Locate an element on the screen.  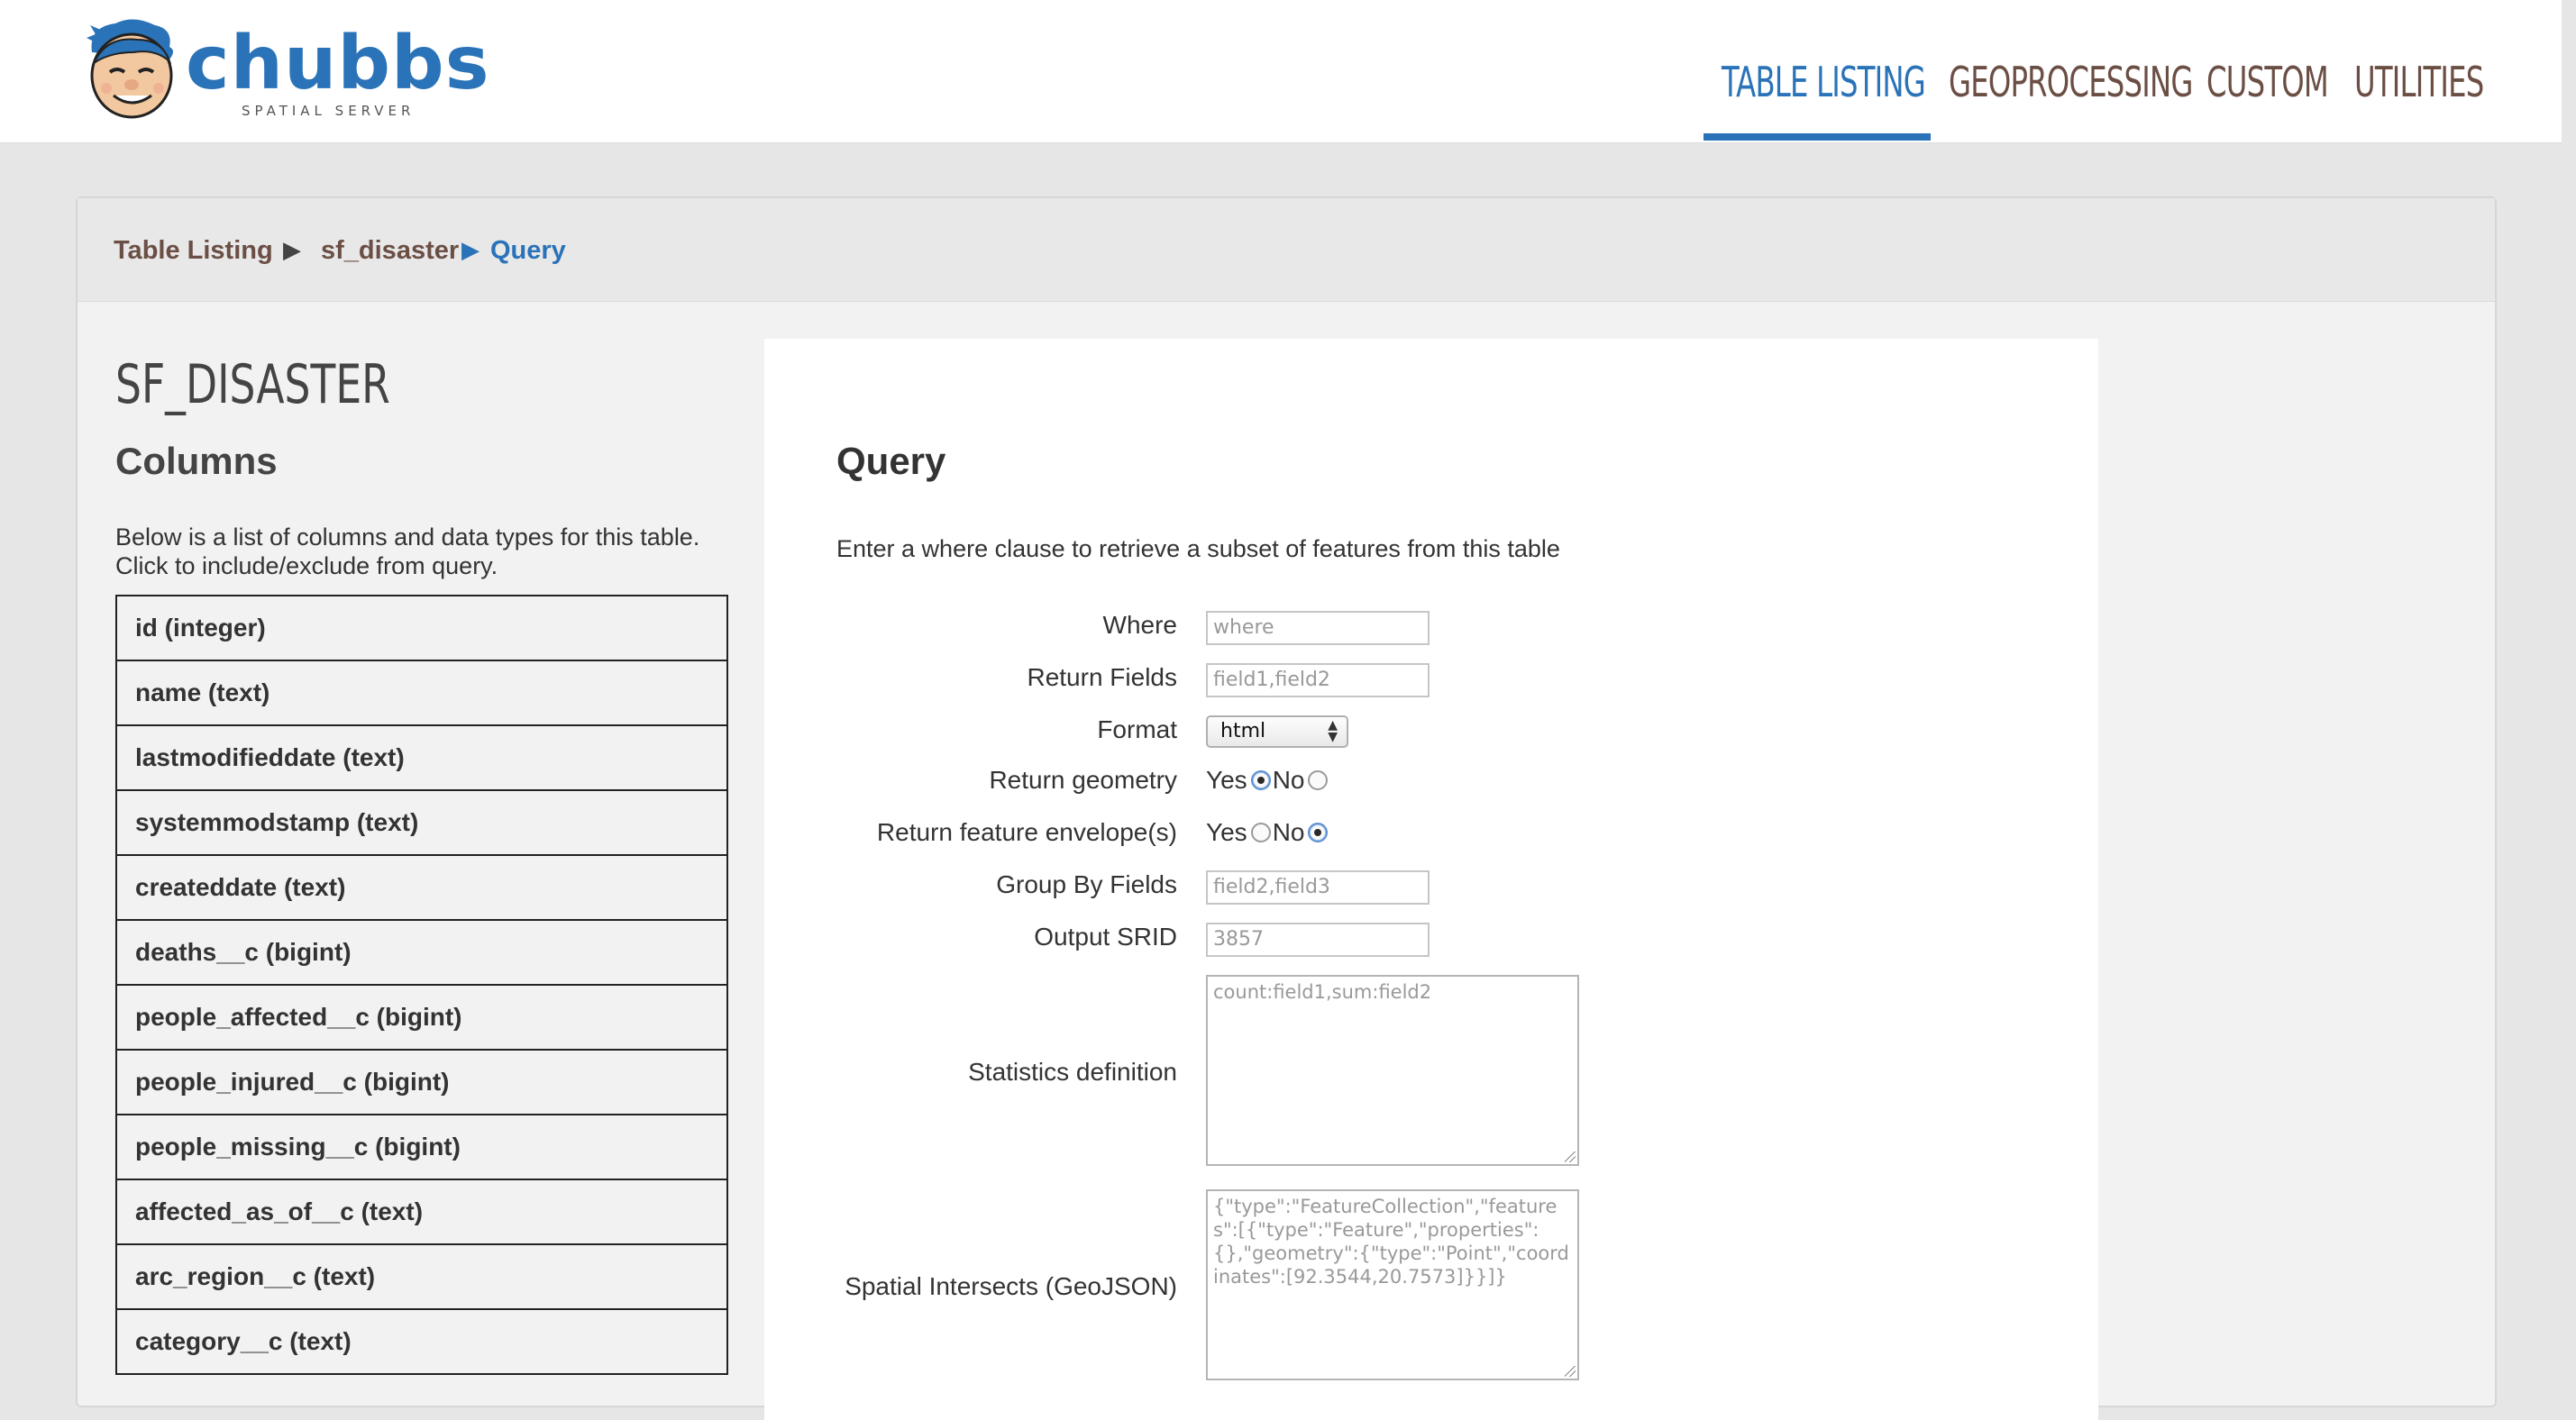
column-item: lastmodifieddate (text) is located at coordinates (421, 757).